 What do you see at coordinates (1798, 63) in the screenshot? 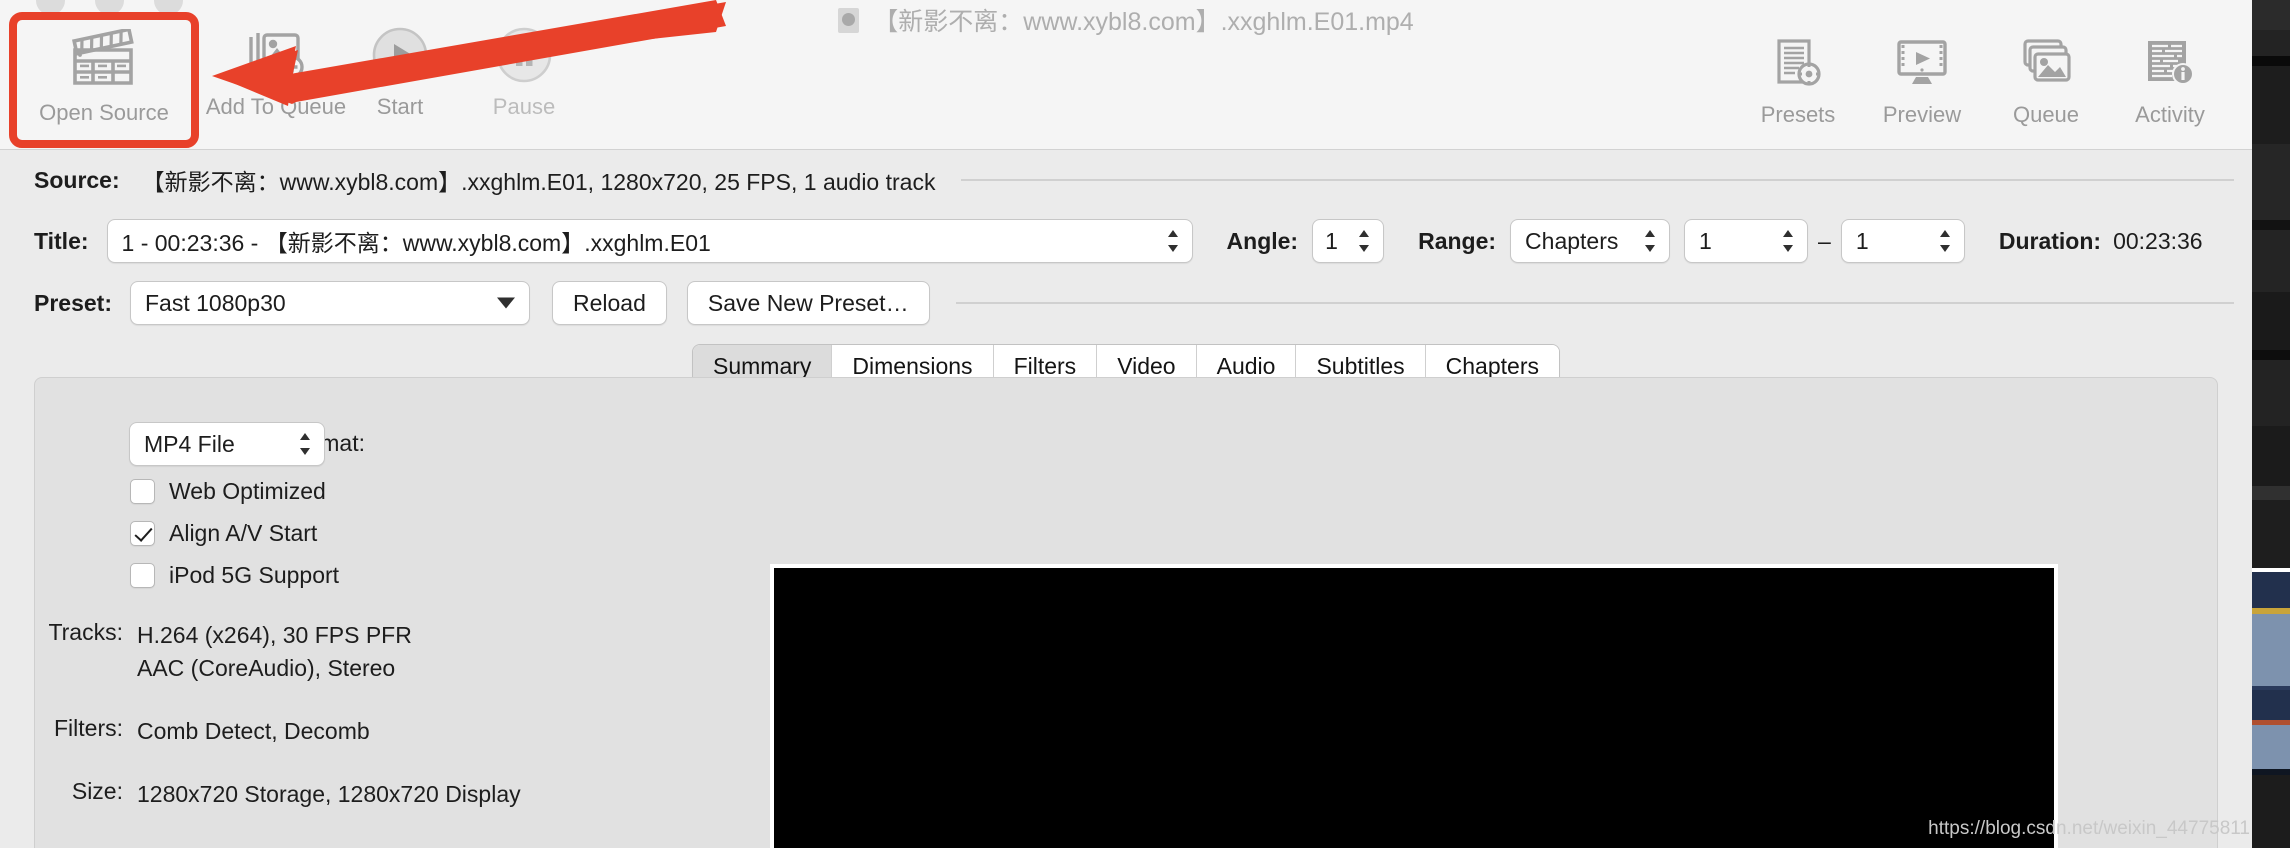
I see `presets-icon` at bounding box center [1798, 63].